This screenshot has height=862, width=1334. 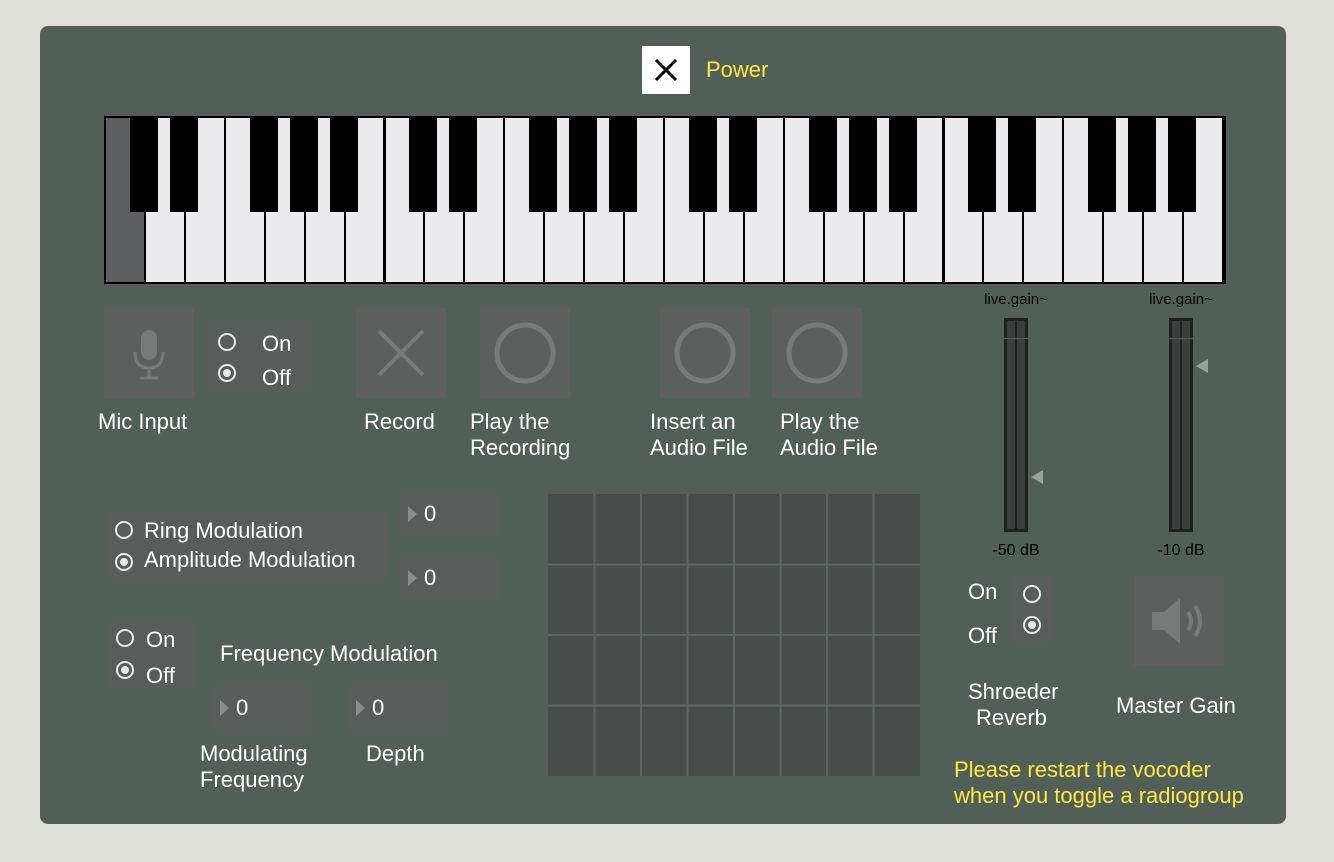 I want to click on reverb-label-2: Reverb, so click(x=1011, y=717).